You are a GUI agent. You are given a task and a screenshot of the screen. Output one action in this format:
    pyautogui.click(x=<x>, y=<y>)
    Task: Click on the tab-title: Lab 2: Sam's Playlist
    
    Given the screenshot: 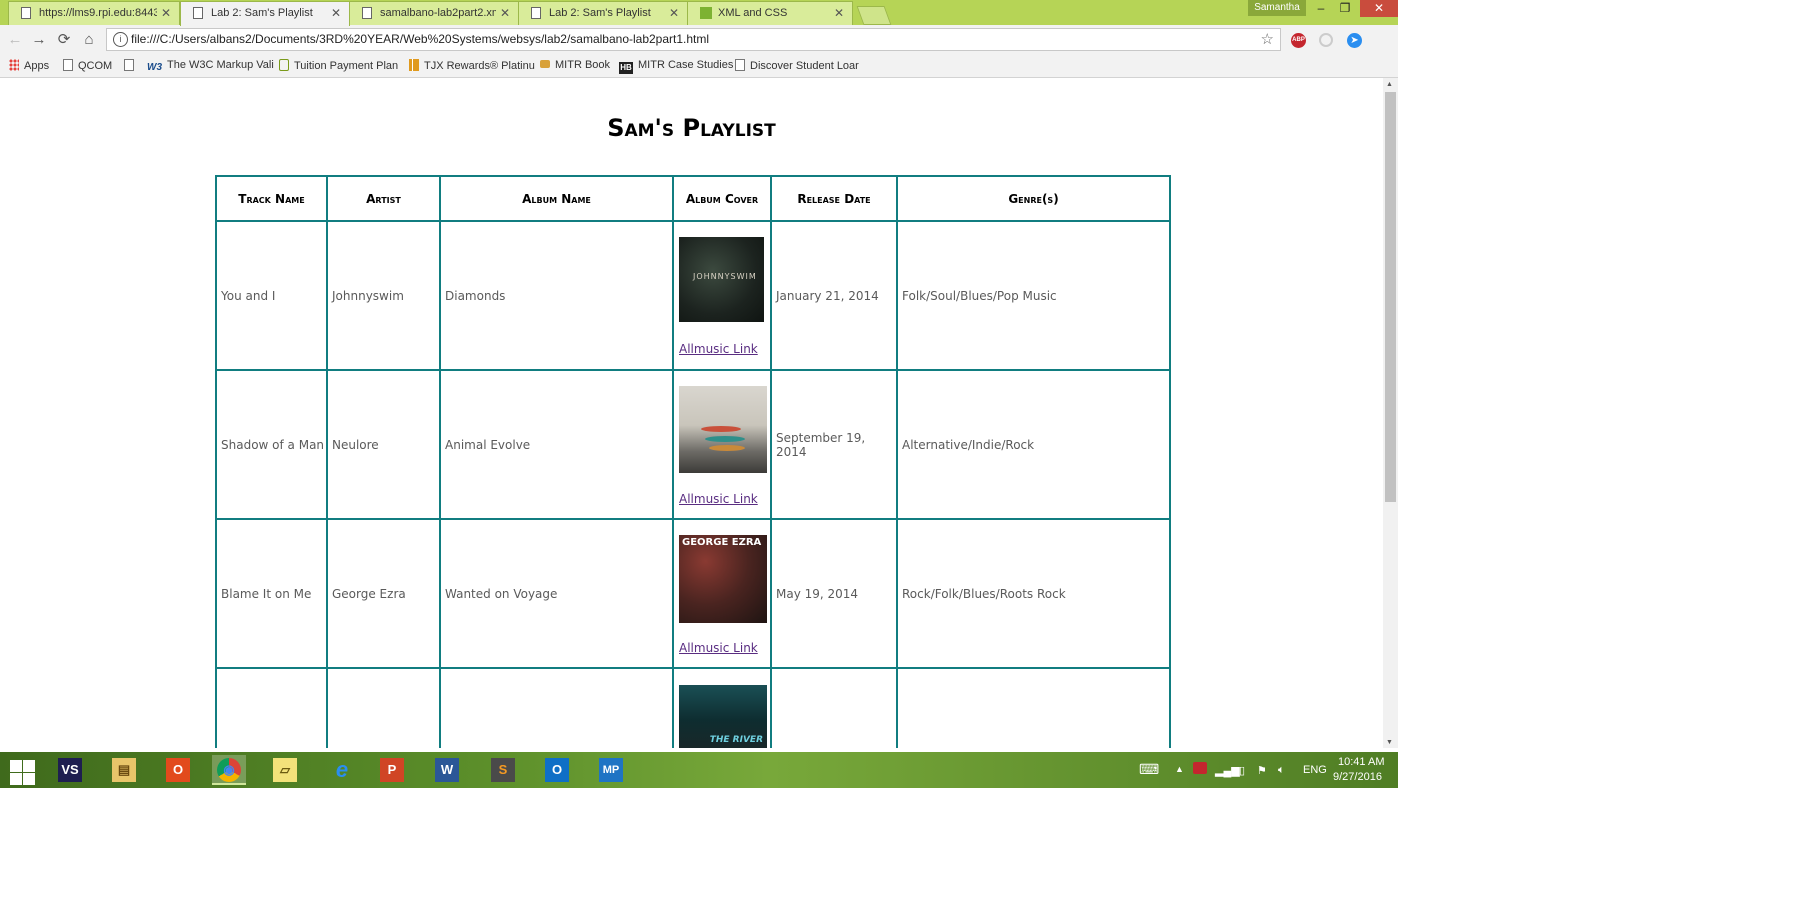 What is the action you would take?
    pyautogui.click(x=600, y=13)
    